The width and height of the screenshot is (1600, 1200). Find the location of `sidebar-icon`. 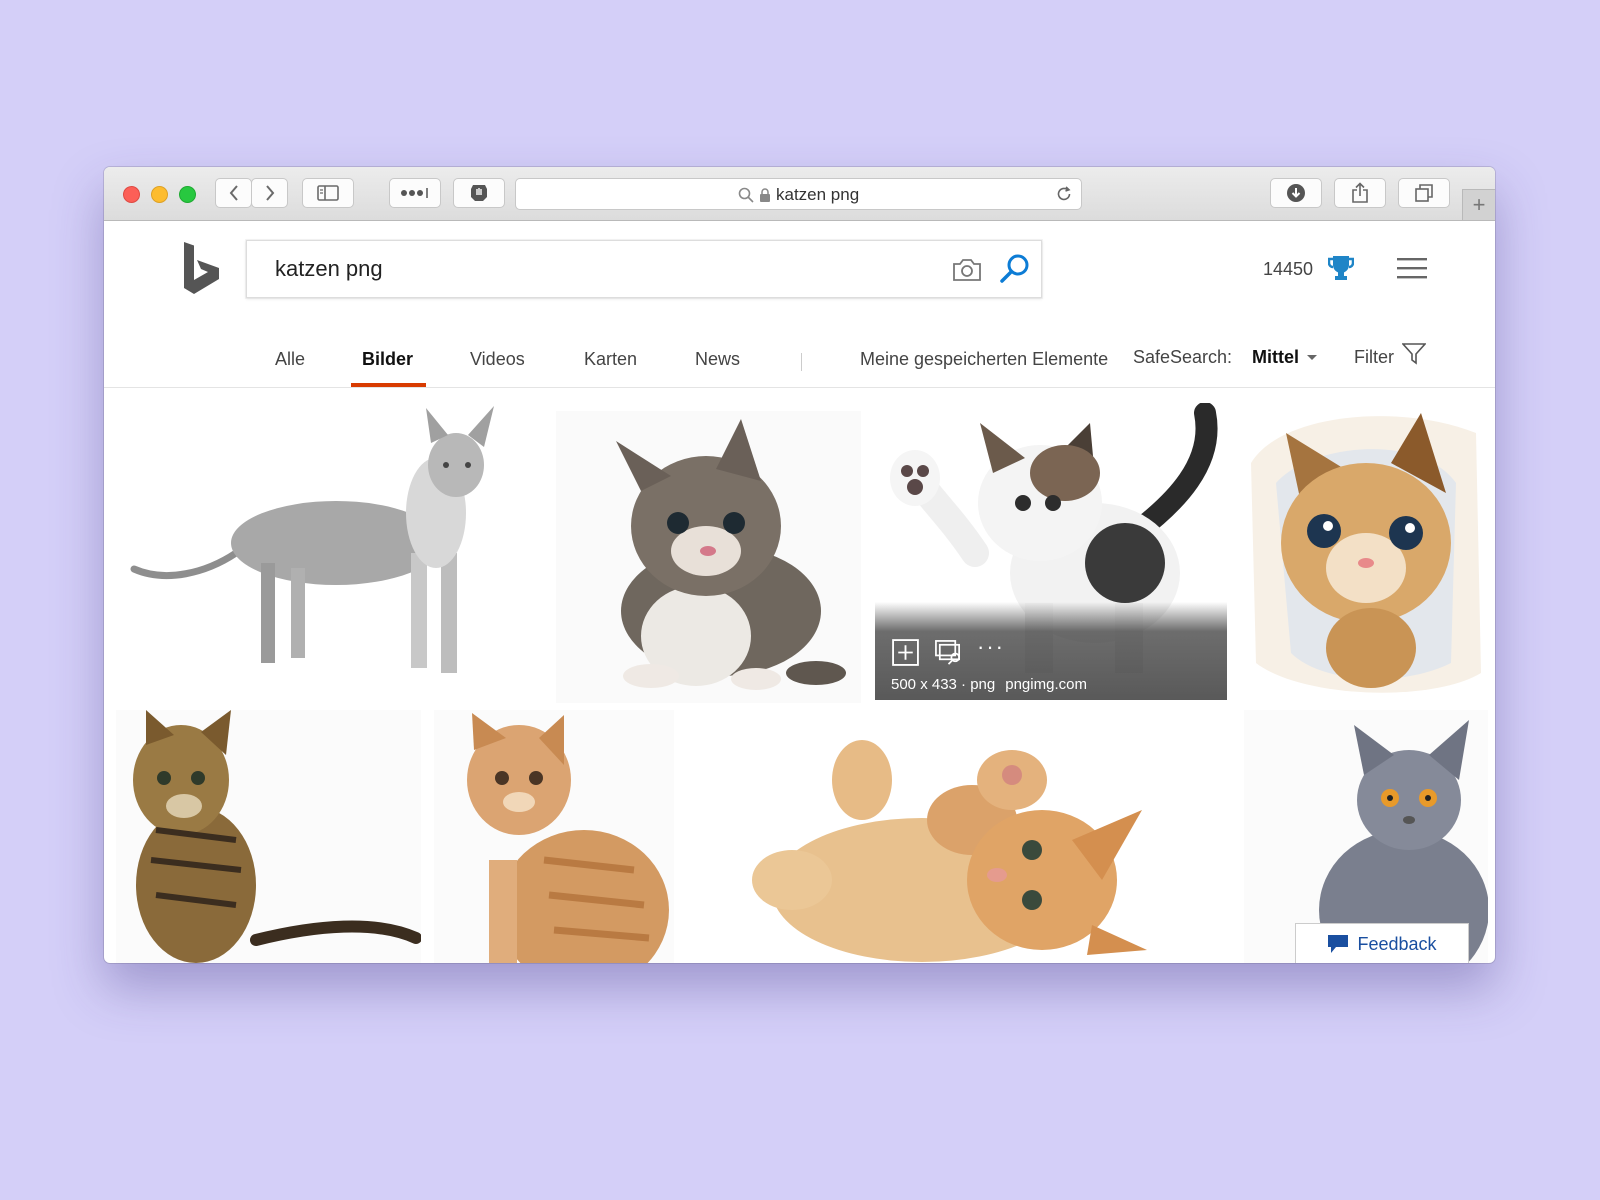

sidebar-icon is located at coordinates (328, 193).